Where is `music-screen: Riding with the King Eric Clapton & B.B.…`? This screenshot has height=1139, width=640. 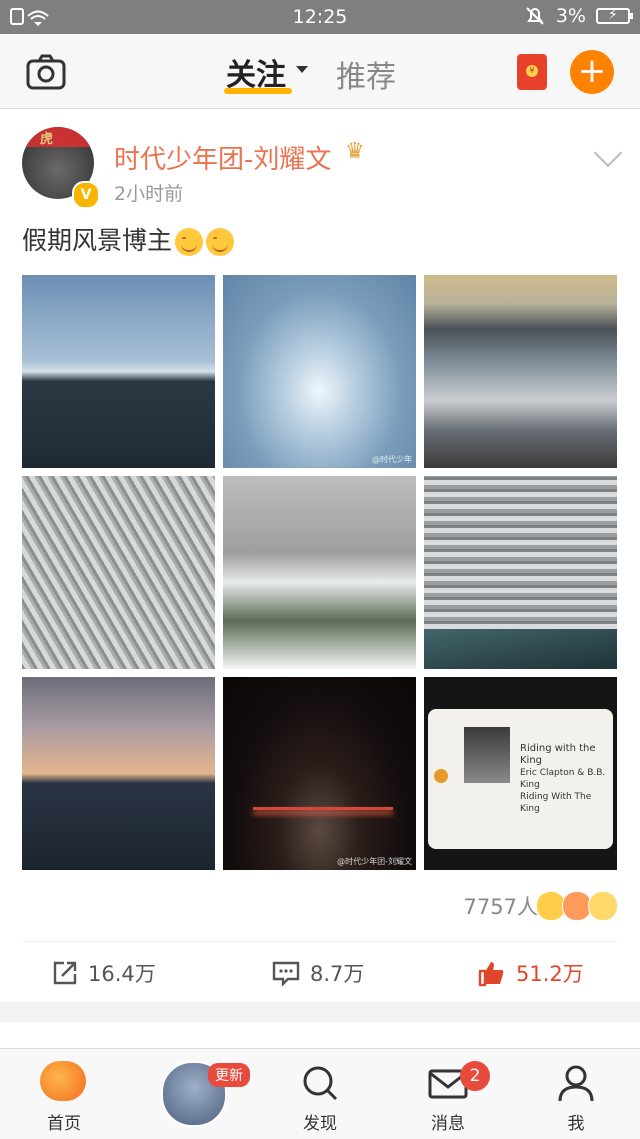 music-screen: Riding with the King Eric Clapton & B.B.… is located at coordinates (520, 779).